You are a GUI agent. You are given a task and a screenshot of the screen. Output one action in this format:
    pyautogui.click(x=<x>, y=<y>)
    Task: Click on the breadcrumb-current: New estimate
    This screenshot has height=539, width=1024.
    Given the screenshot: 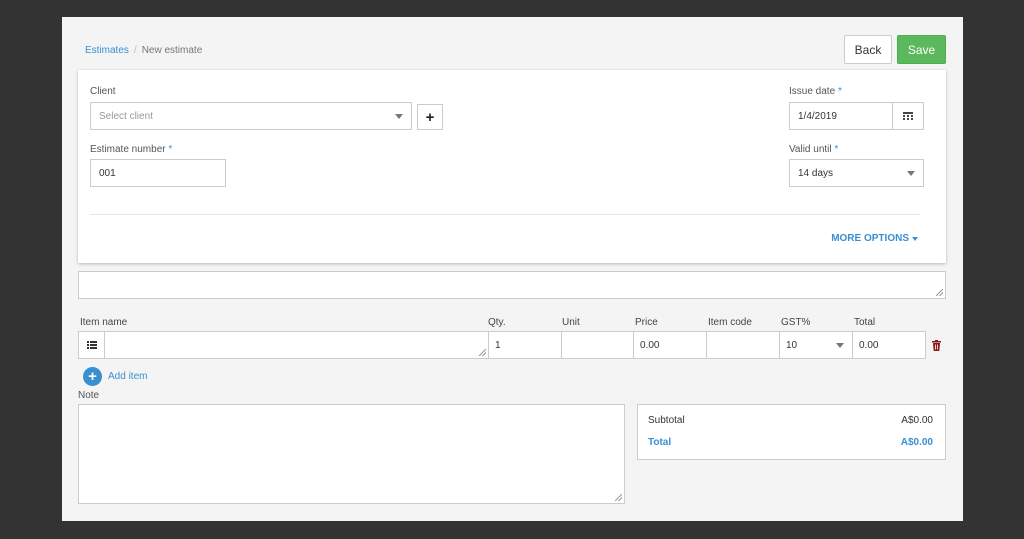 What is the action you would take?
    pyautogui.click(x=172, y=50)
    